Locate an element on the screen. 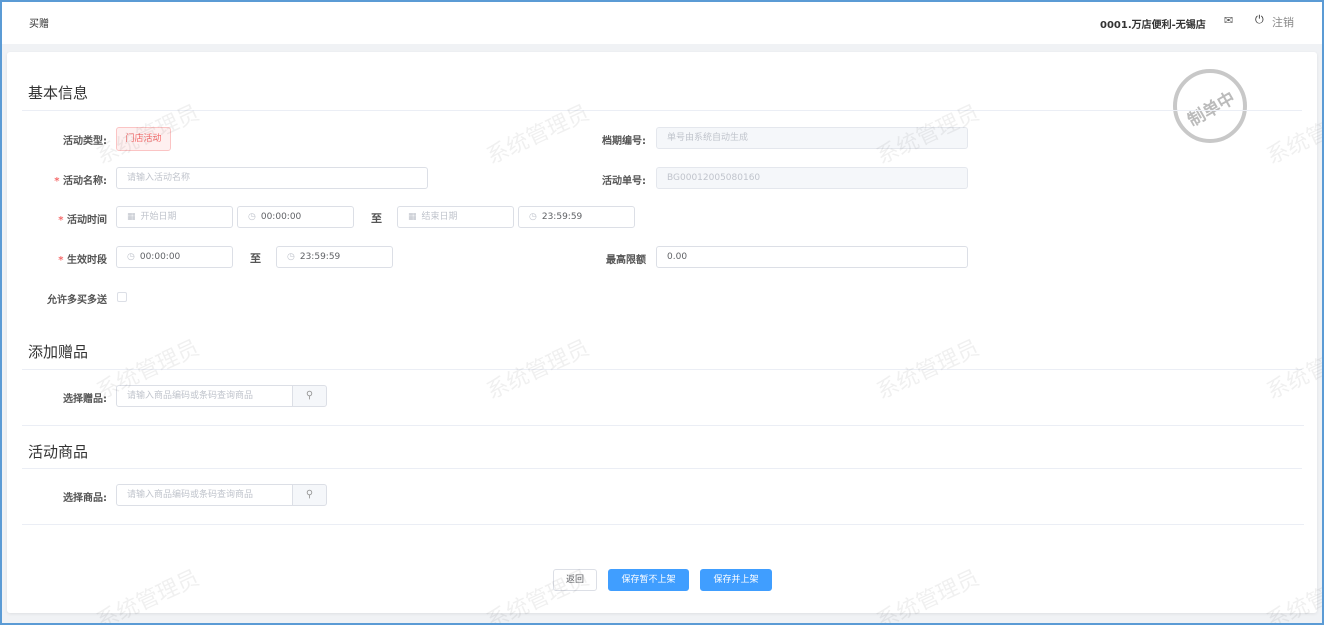 The height and width of the screenshot is (625, 1324). mail-icon: ✉ is located at coordinates (1228, 20).